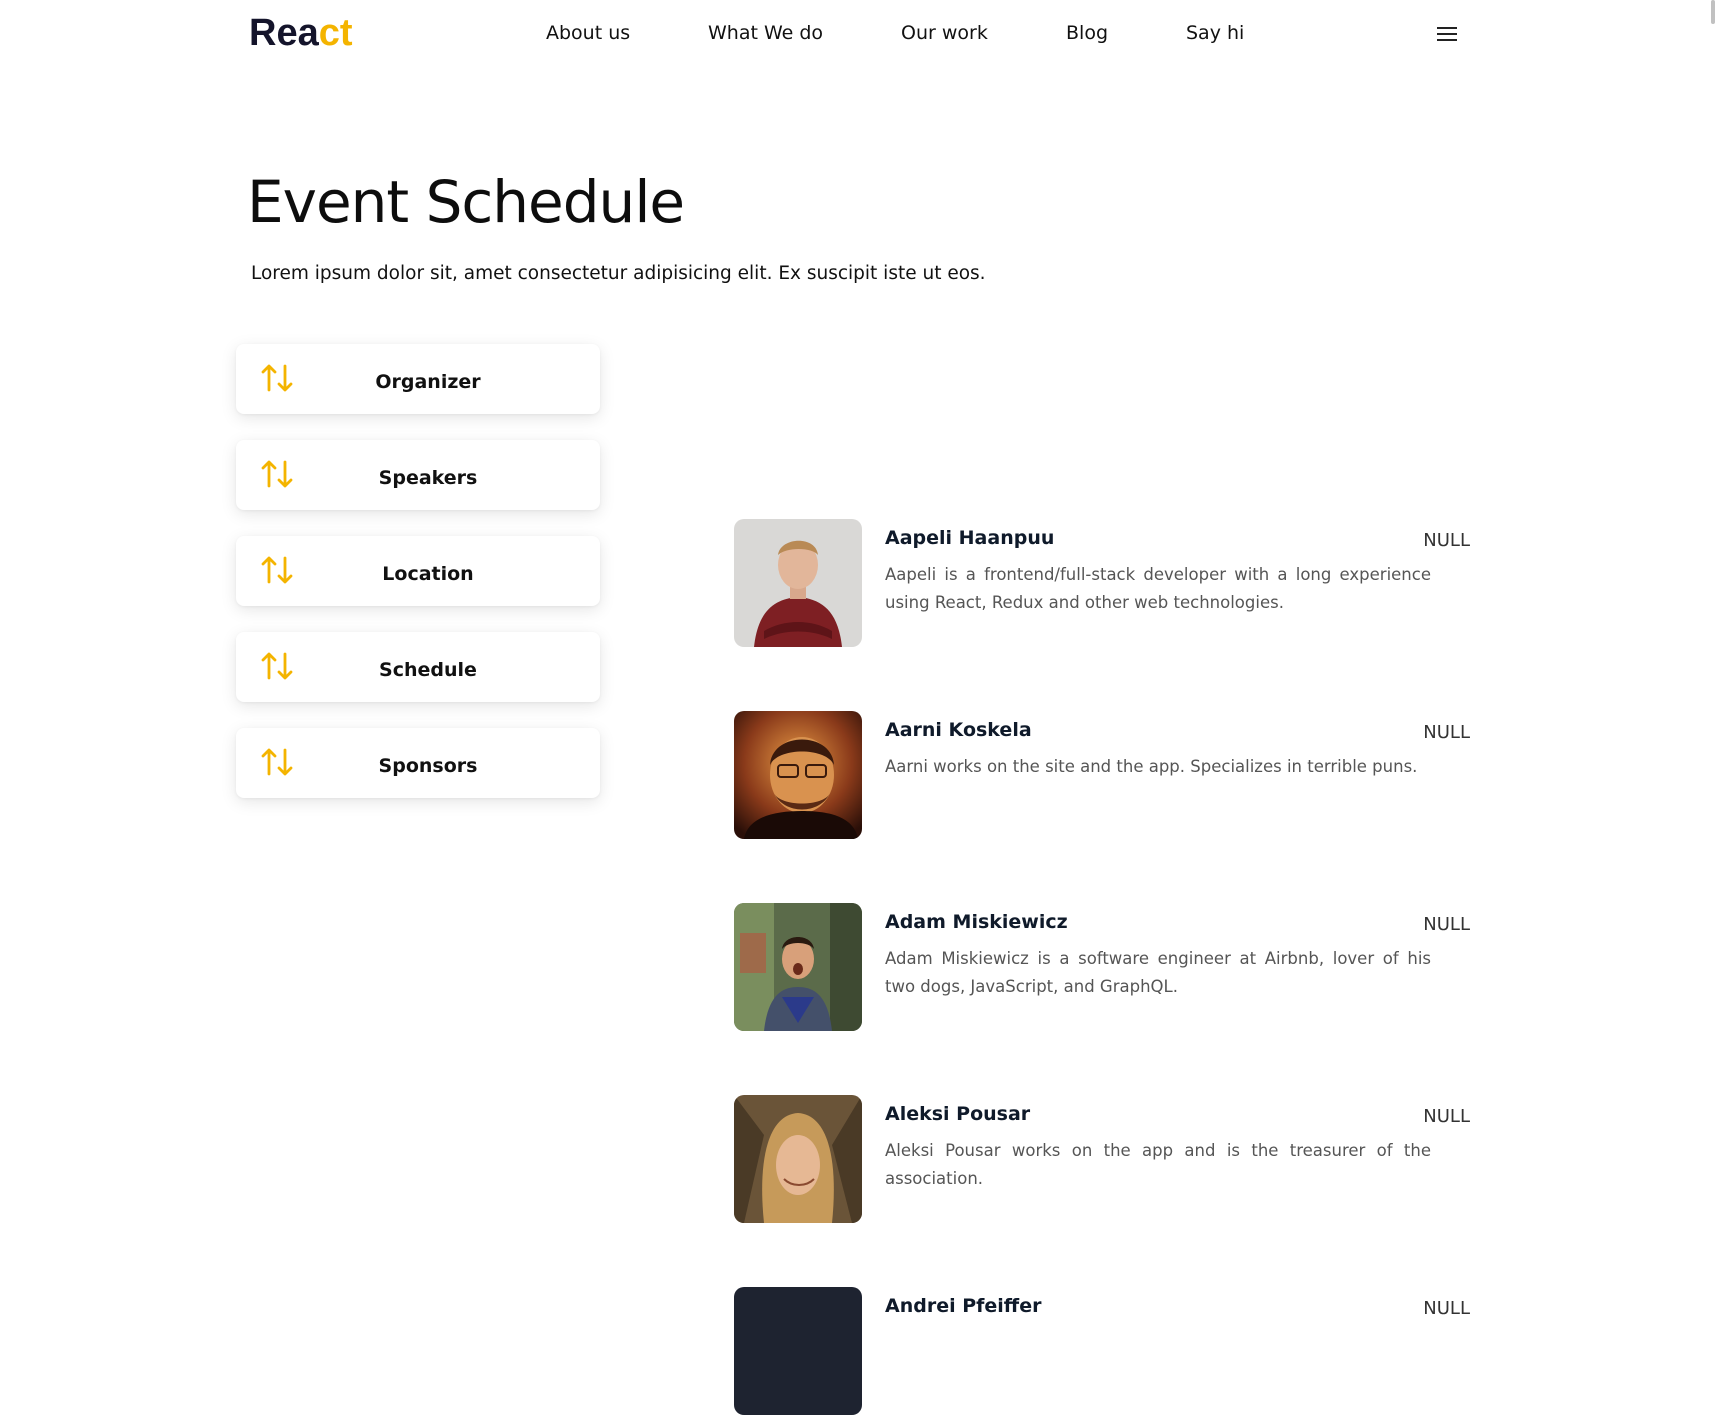 The height and width of the screenshot is (1417, 1719). I want to click on accordion-item-sponsors: Sponsors, so click(418, 763).